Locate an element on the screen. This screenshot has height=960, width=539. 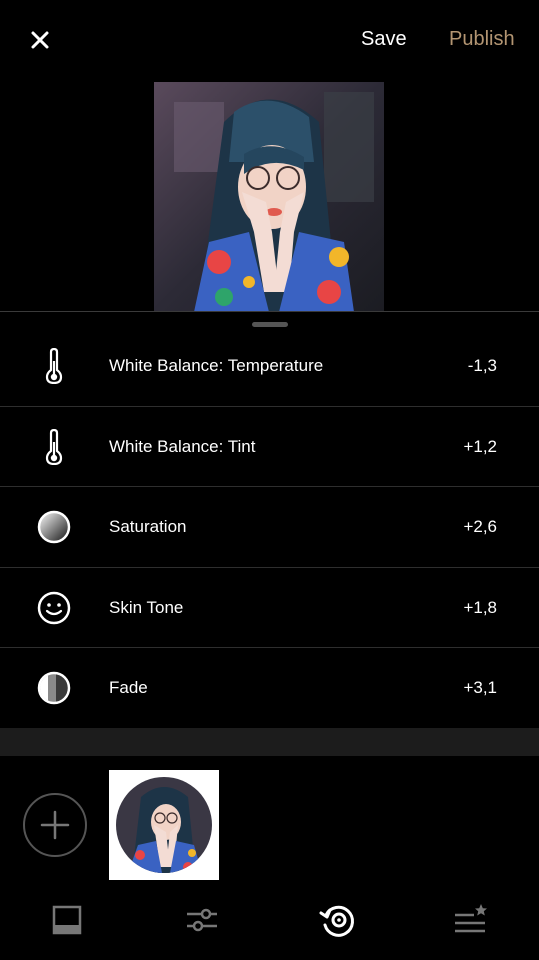
close-icon is located at coordinates (40, 40).